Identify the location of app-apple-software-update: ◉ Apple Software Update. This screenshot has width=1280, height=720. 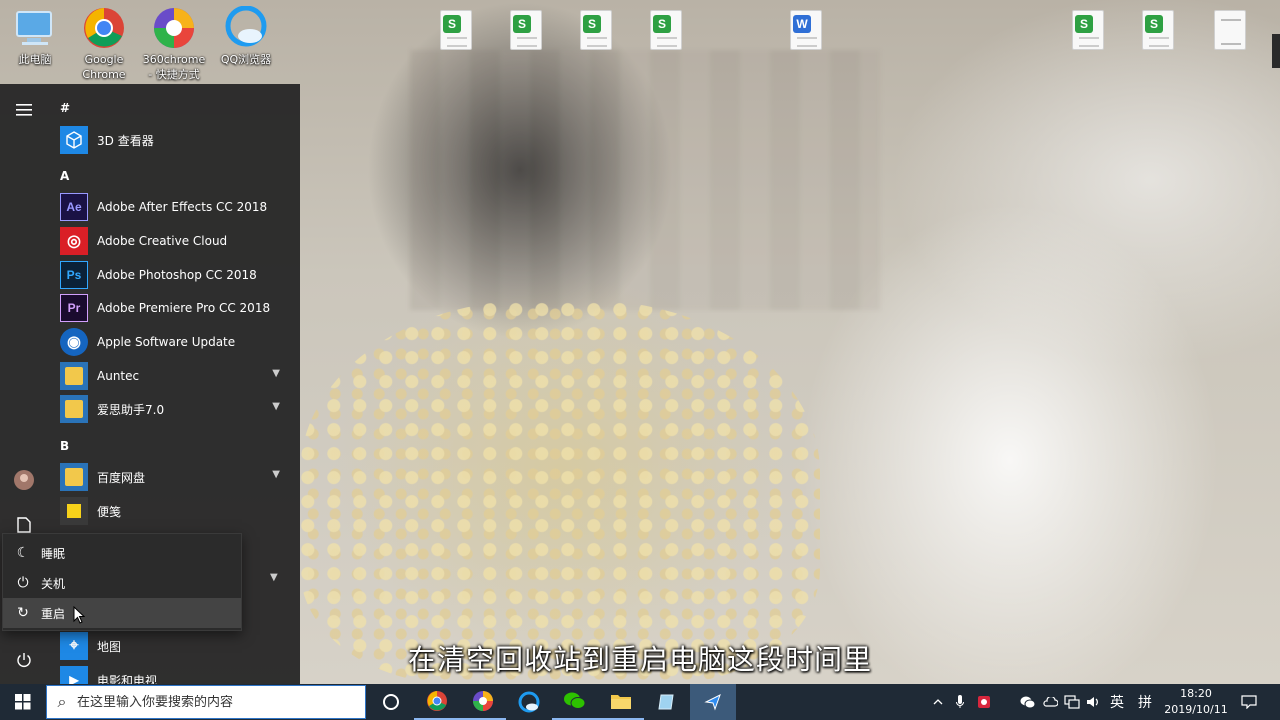
(174, 342).